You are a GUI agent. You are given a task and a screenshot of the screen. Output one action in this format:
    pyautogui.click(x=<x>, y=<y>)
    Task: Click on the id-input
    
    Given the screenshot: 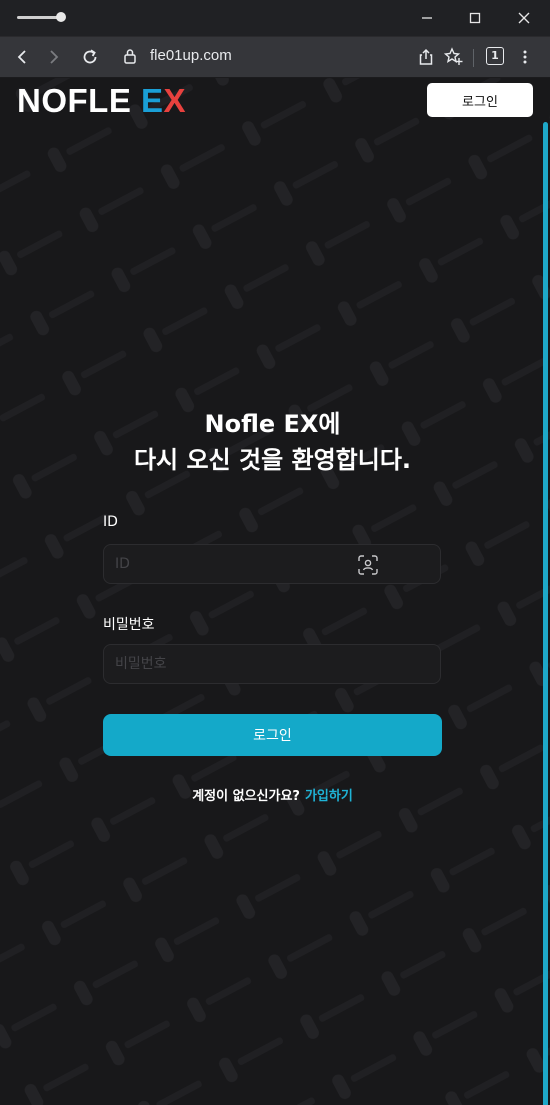 What is the action you would take?
    pyautogui.click(x=272, y=564)
    